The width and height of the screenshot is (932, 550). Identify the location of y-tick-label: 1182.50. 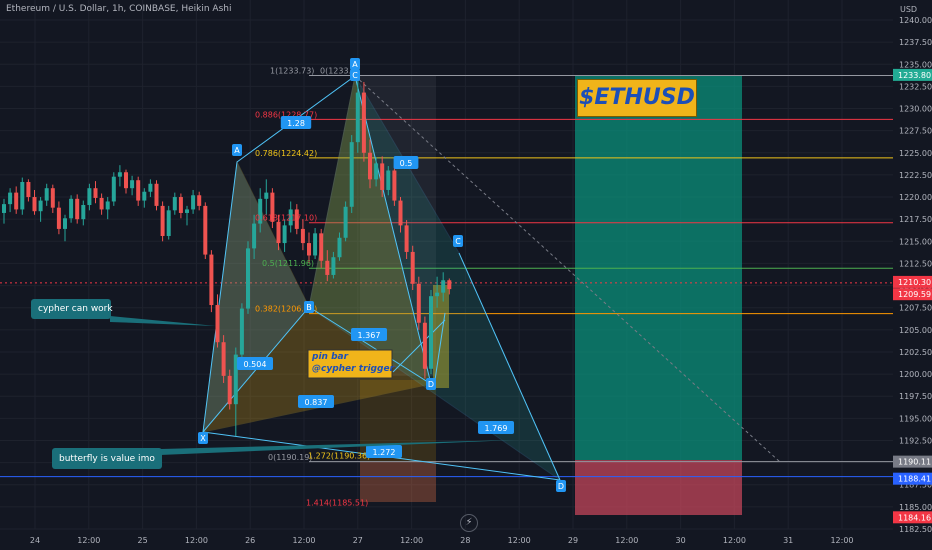
(915, 529).